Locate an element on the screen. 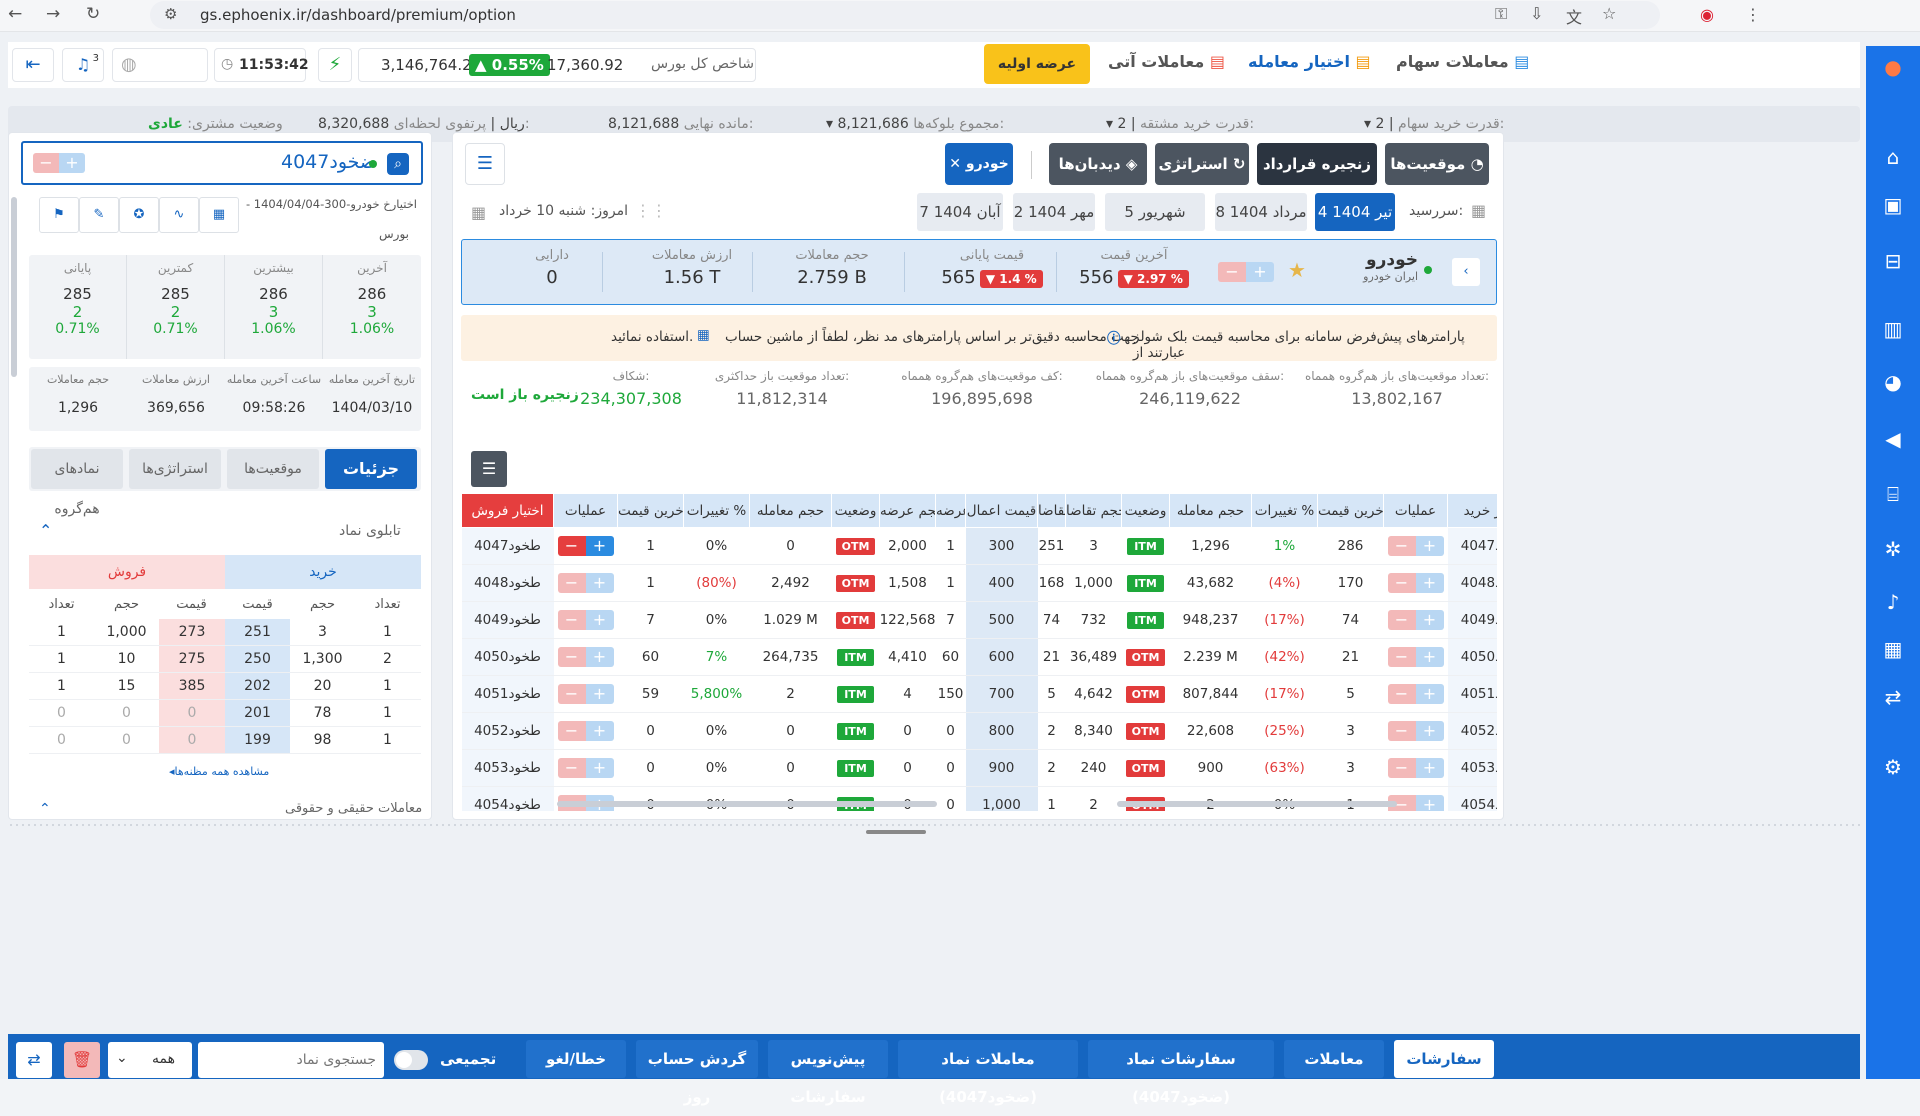 This screenshot has height=1116, width=1920. call-symbol: ضخود4053 is located at coordinates (1472, 768).